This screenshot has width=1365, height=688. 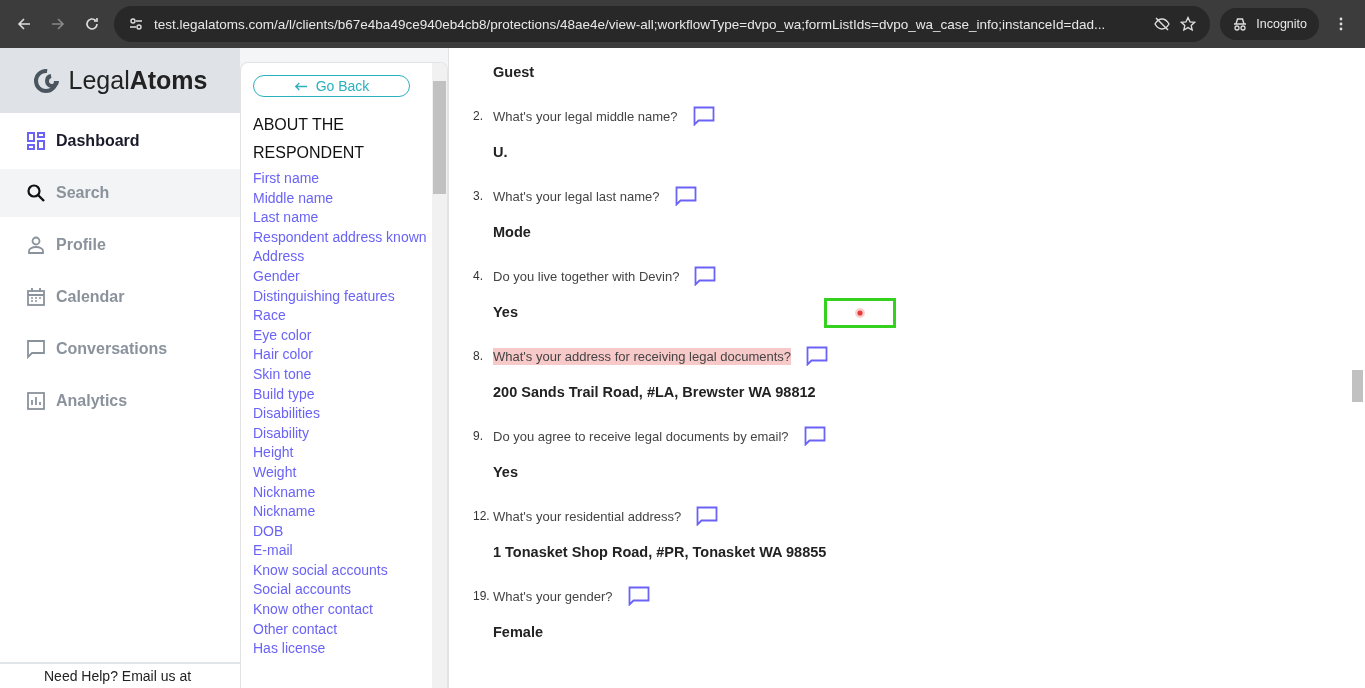 What do you see at coordinates (1281, 24) in the screenshot?
I see `incognito-label: Incognito` at bounding box center [1281, 24].